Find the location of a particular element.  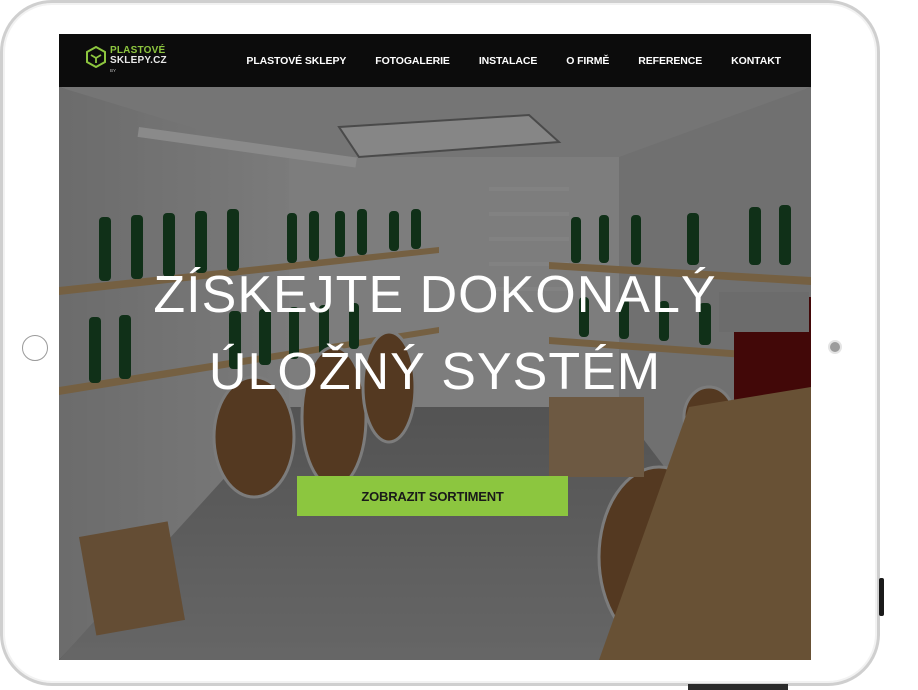

device-shadow is located at coordinates (738, 687).